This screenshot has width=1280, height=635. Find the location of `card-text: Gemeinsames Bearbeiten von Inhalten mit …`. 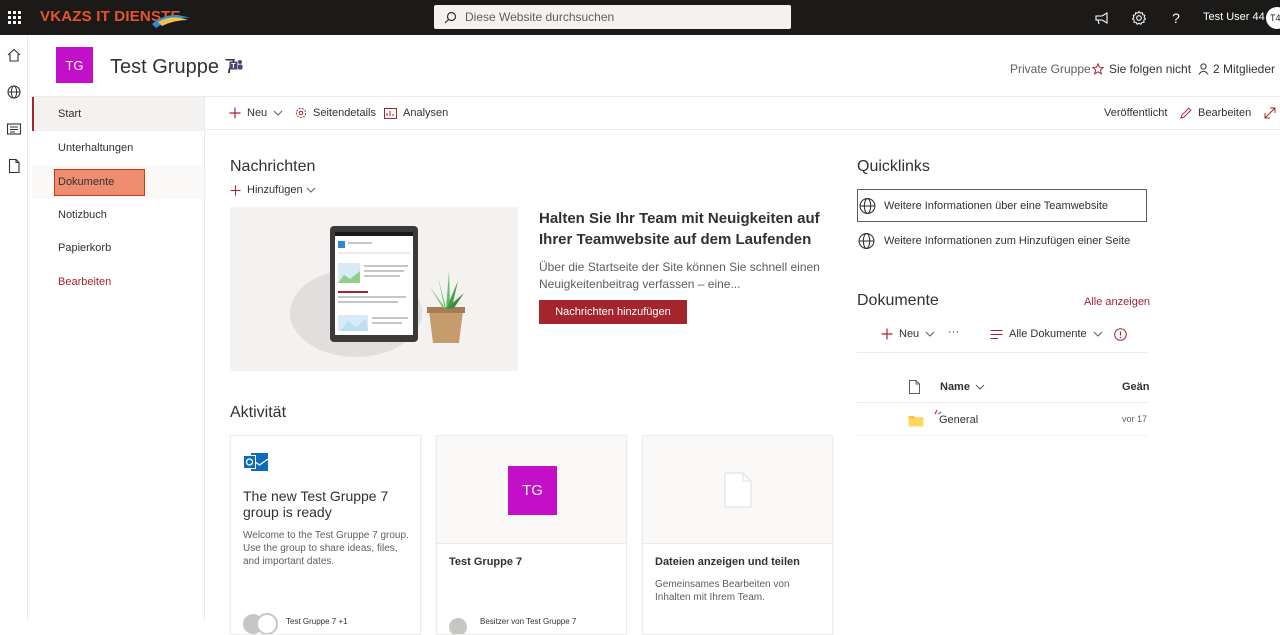

card-text: Gemeinsames Bearbeiten von Inhalten mit … is located at coordinates (722, 591).